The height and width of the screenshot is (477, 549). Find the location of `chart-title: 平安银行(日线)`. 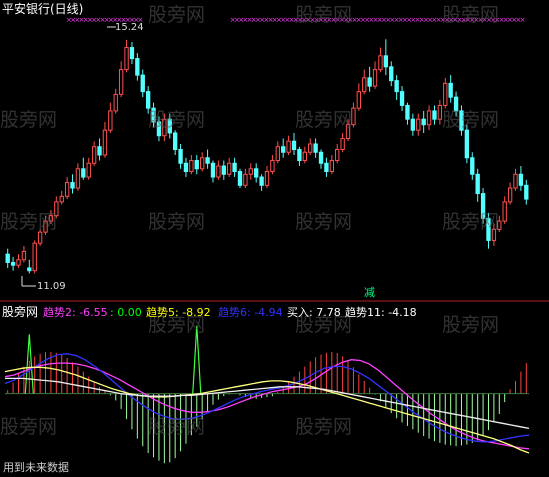

chart-title: 平安银行(日线) is located at coordinates (43, 9).